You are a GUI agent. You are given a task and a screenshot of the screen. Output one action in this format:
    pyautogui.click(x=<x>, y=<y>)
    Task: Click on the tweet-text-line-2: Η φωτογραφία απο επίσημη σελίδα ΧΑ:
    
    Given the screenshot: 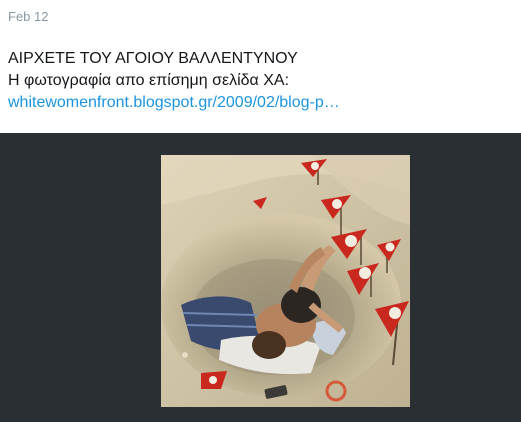 What is the action you would take?
    pyautogui.click(x=149, y=80)
    